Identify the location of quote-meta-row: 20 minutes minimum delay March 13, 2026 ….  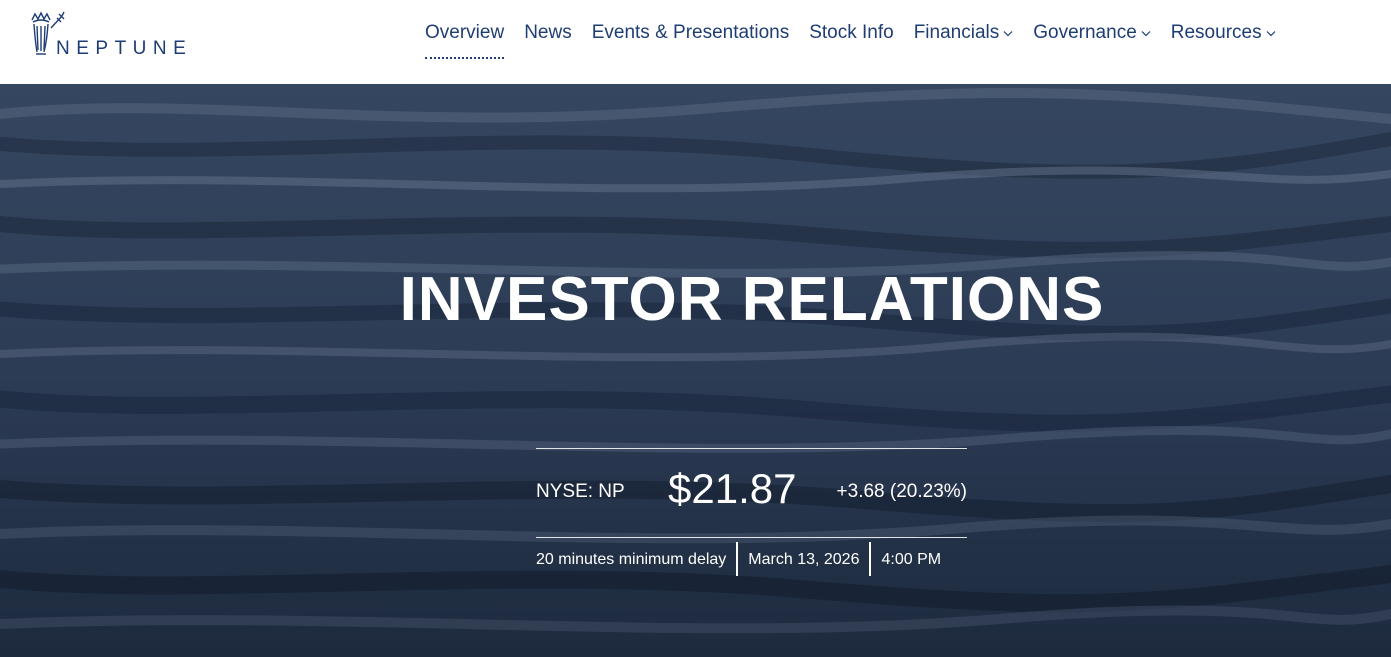
(751, 559).